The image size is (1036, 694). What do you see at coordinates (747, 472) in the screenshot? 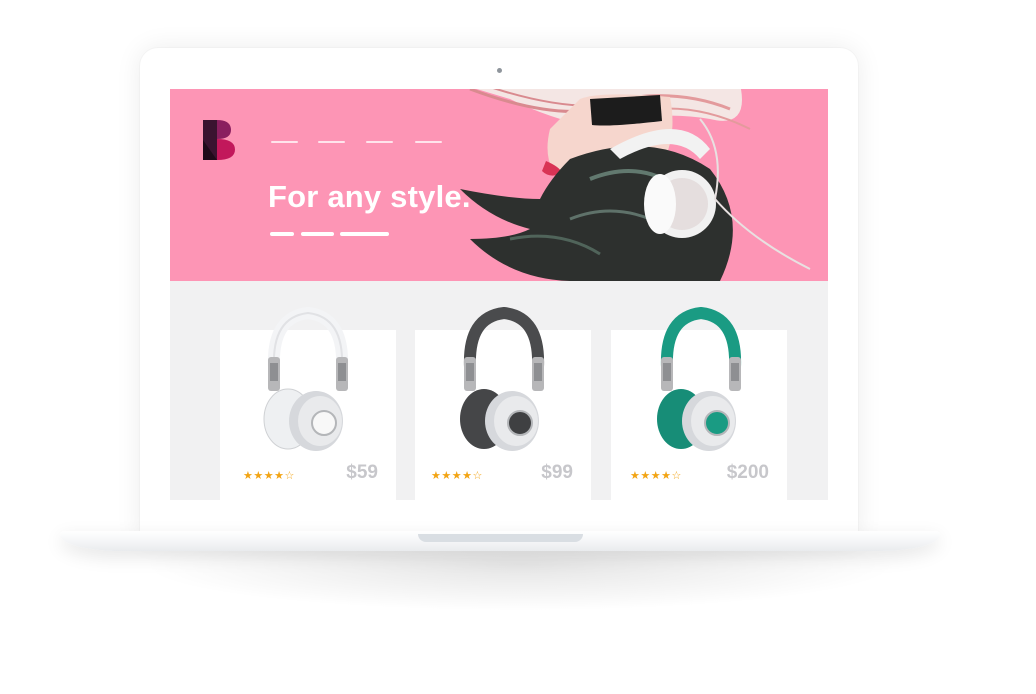
I see `product-price: $200` at bounding box center [747, 472].